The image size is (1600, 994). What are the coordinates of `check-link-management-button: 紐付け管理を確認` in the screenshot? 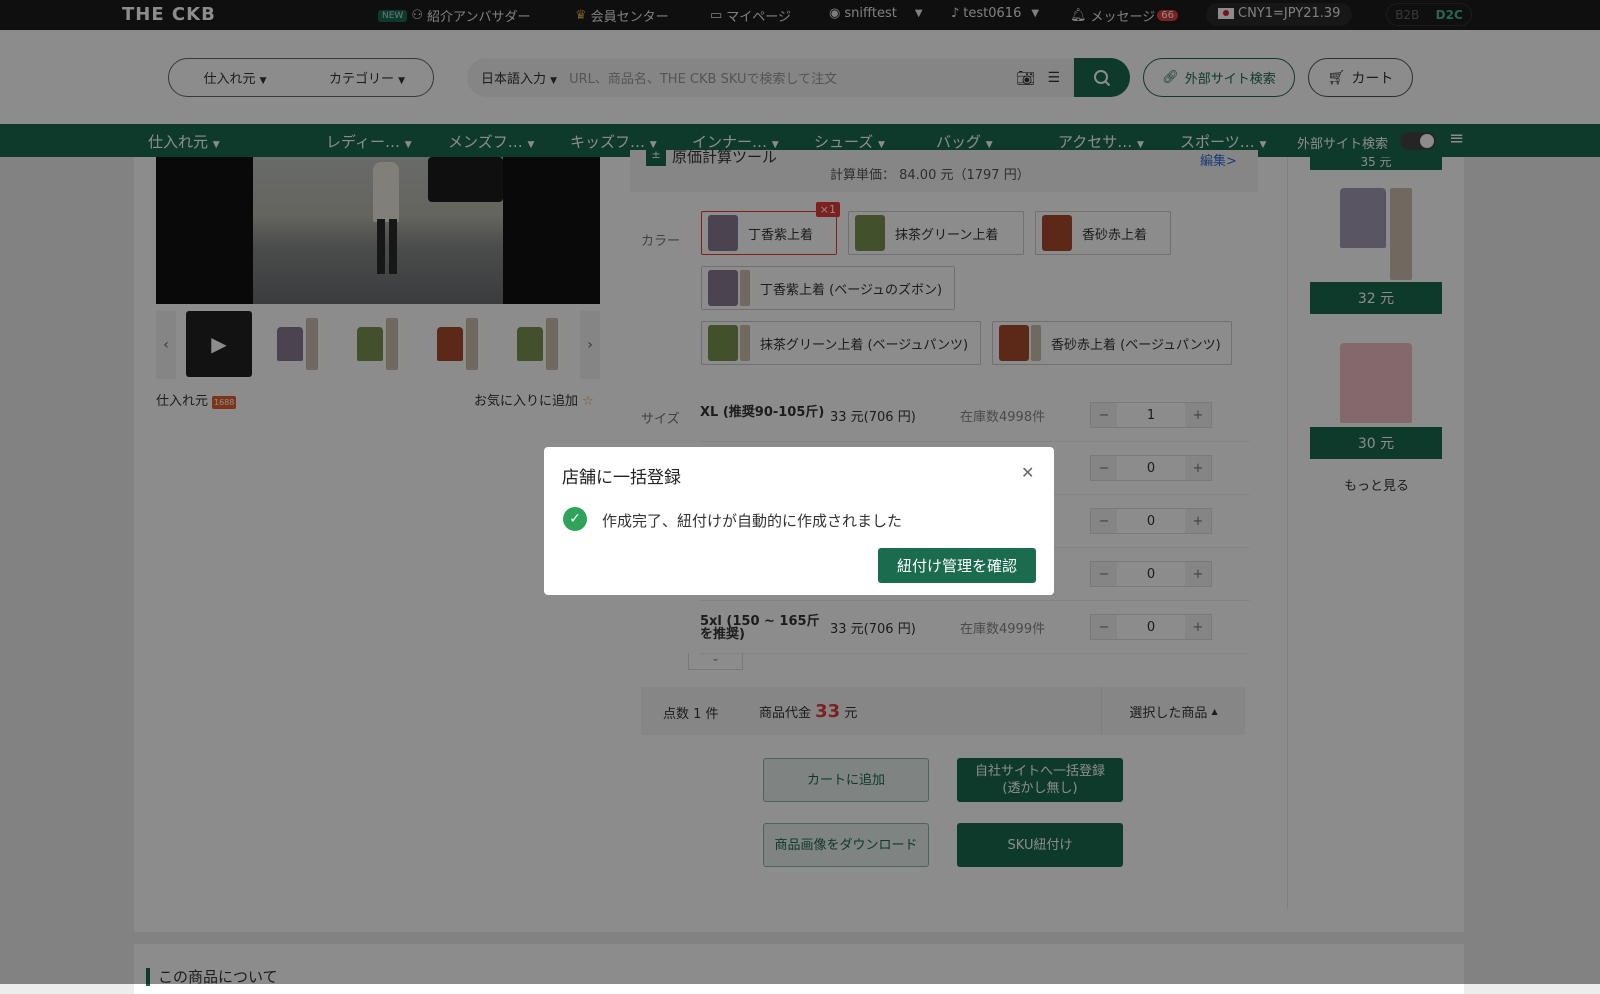 It's located at (957, 565).